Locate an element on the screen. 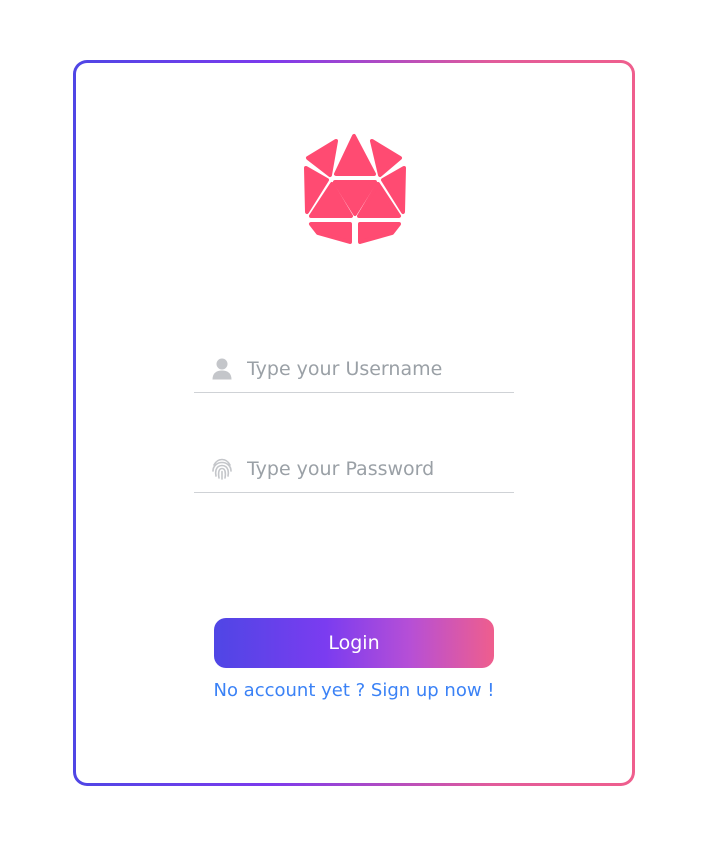  d20-logo-icon is located at coordinates (355, 189).